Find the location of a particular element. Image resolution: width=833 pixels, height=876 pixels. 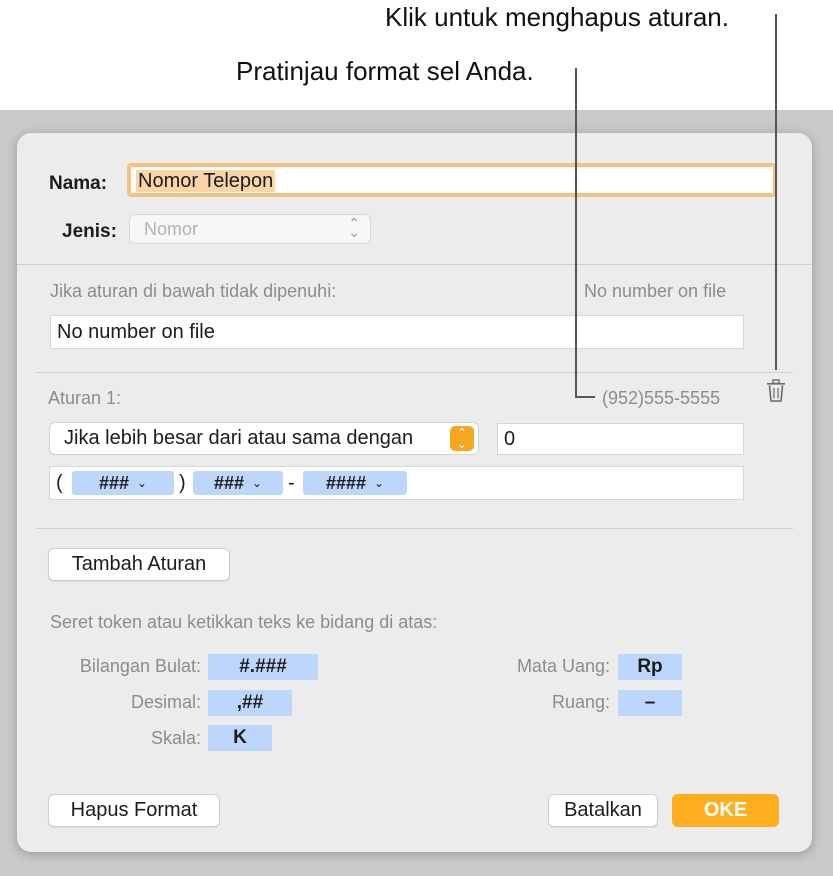

type-select-value: Nomor is located at coordinates (171, 229).